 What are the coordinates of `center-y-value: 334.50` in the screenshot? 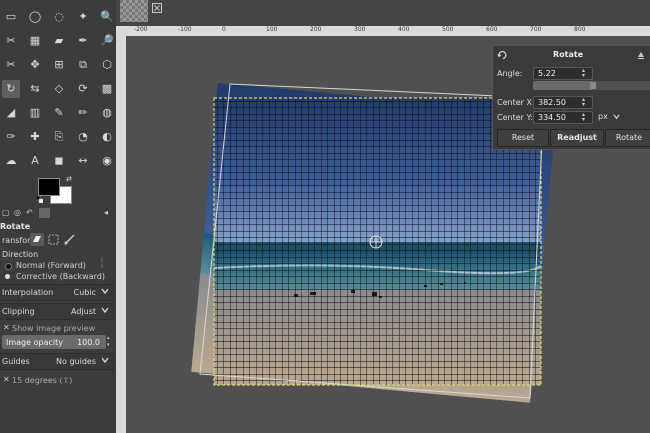 It's located at (552, 117).